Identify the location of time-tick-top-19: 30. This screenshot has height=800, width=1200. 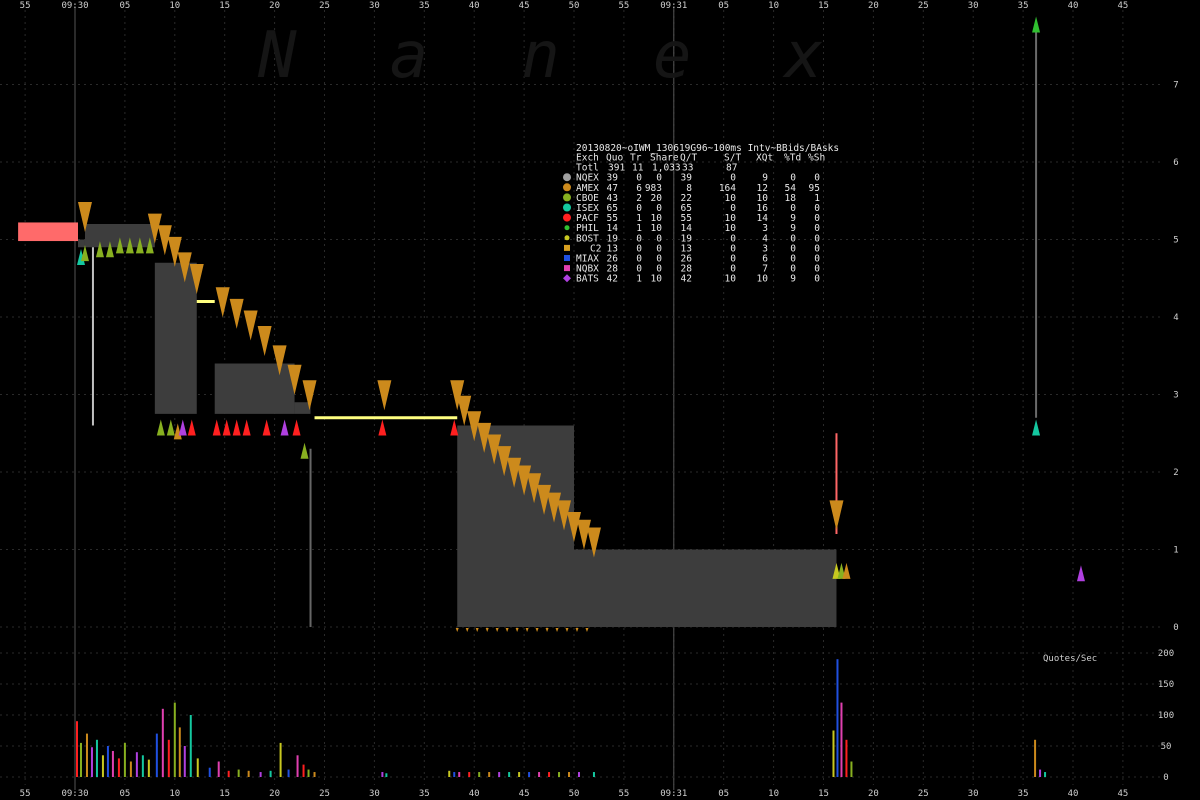
(973, 6).